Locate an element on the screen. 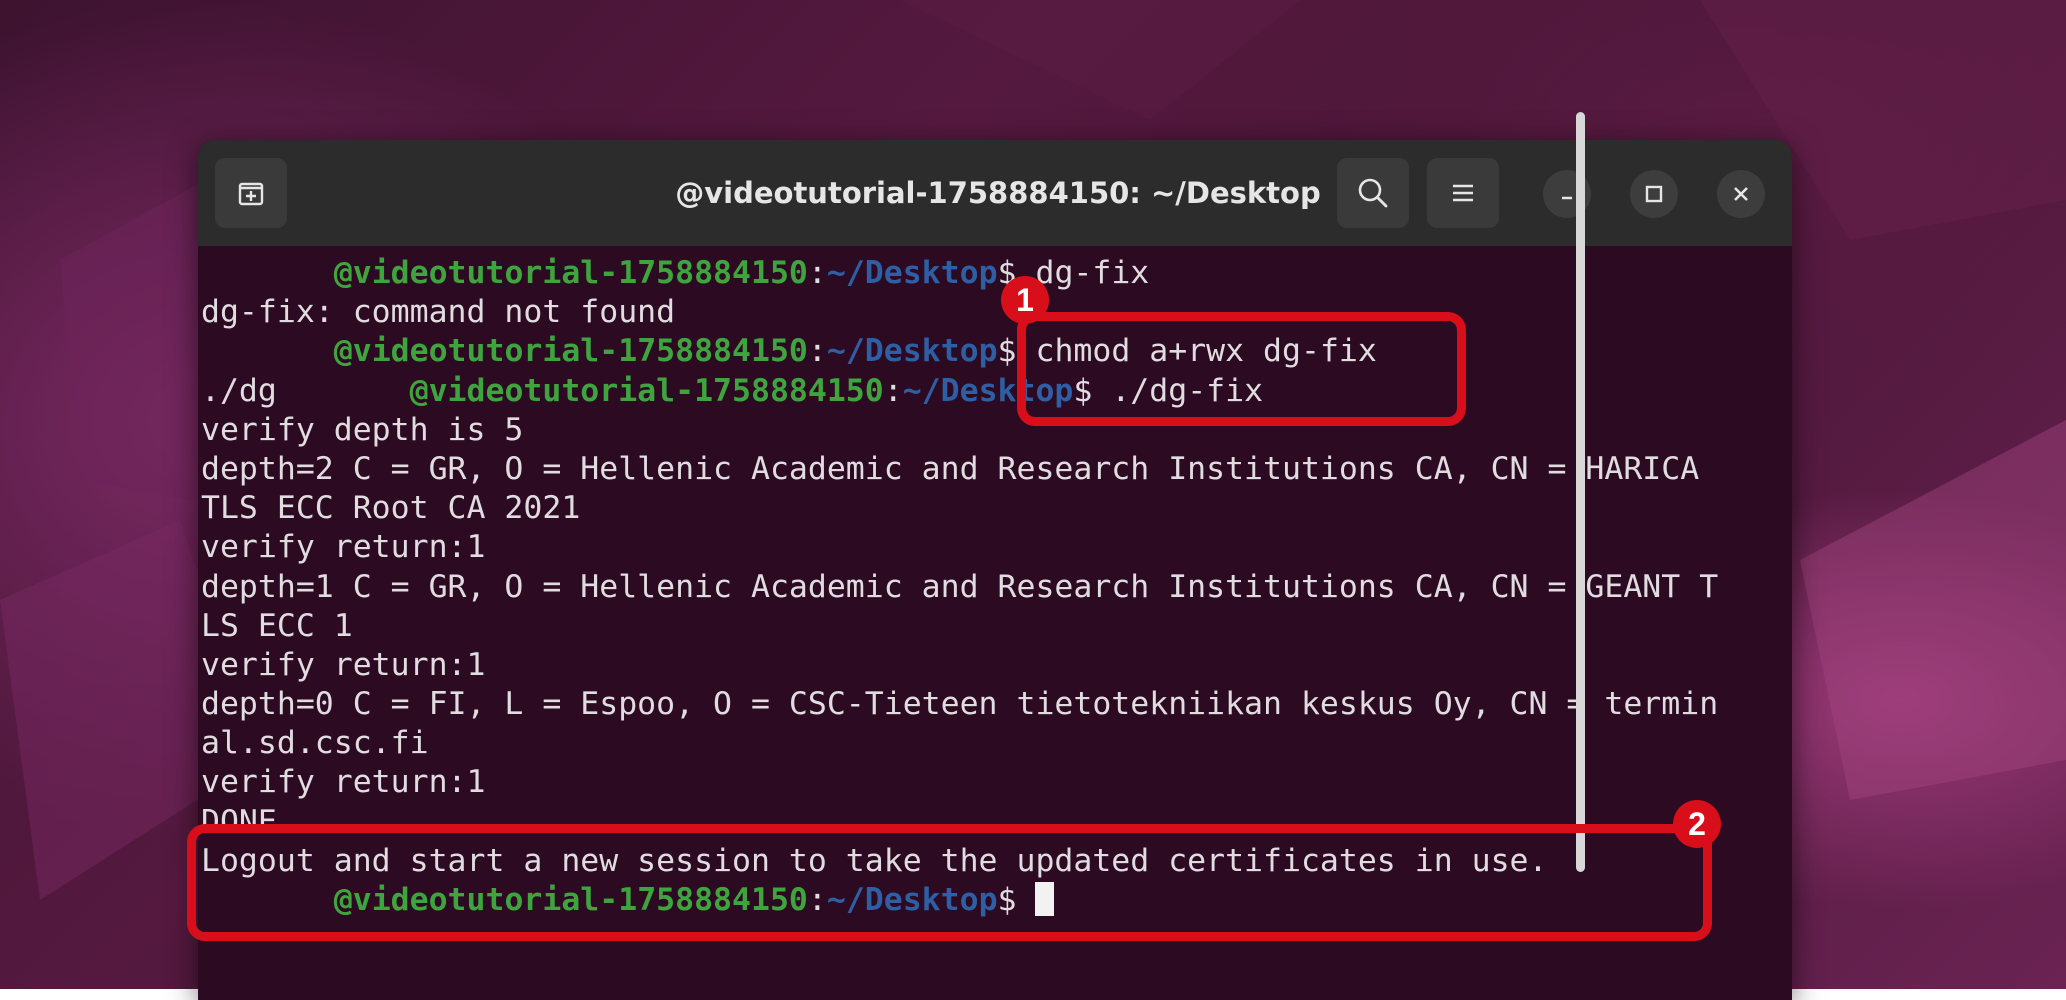  line-text: TLS ECC Root CA 2021 is located at coordinates (391, 508).